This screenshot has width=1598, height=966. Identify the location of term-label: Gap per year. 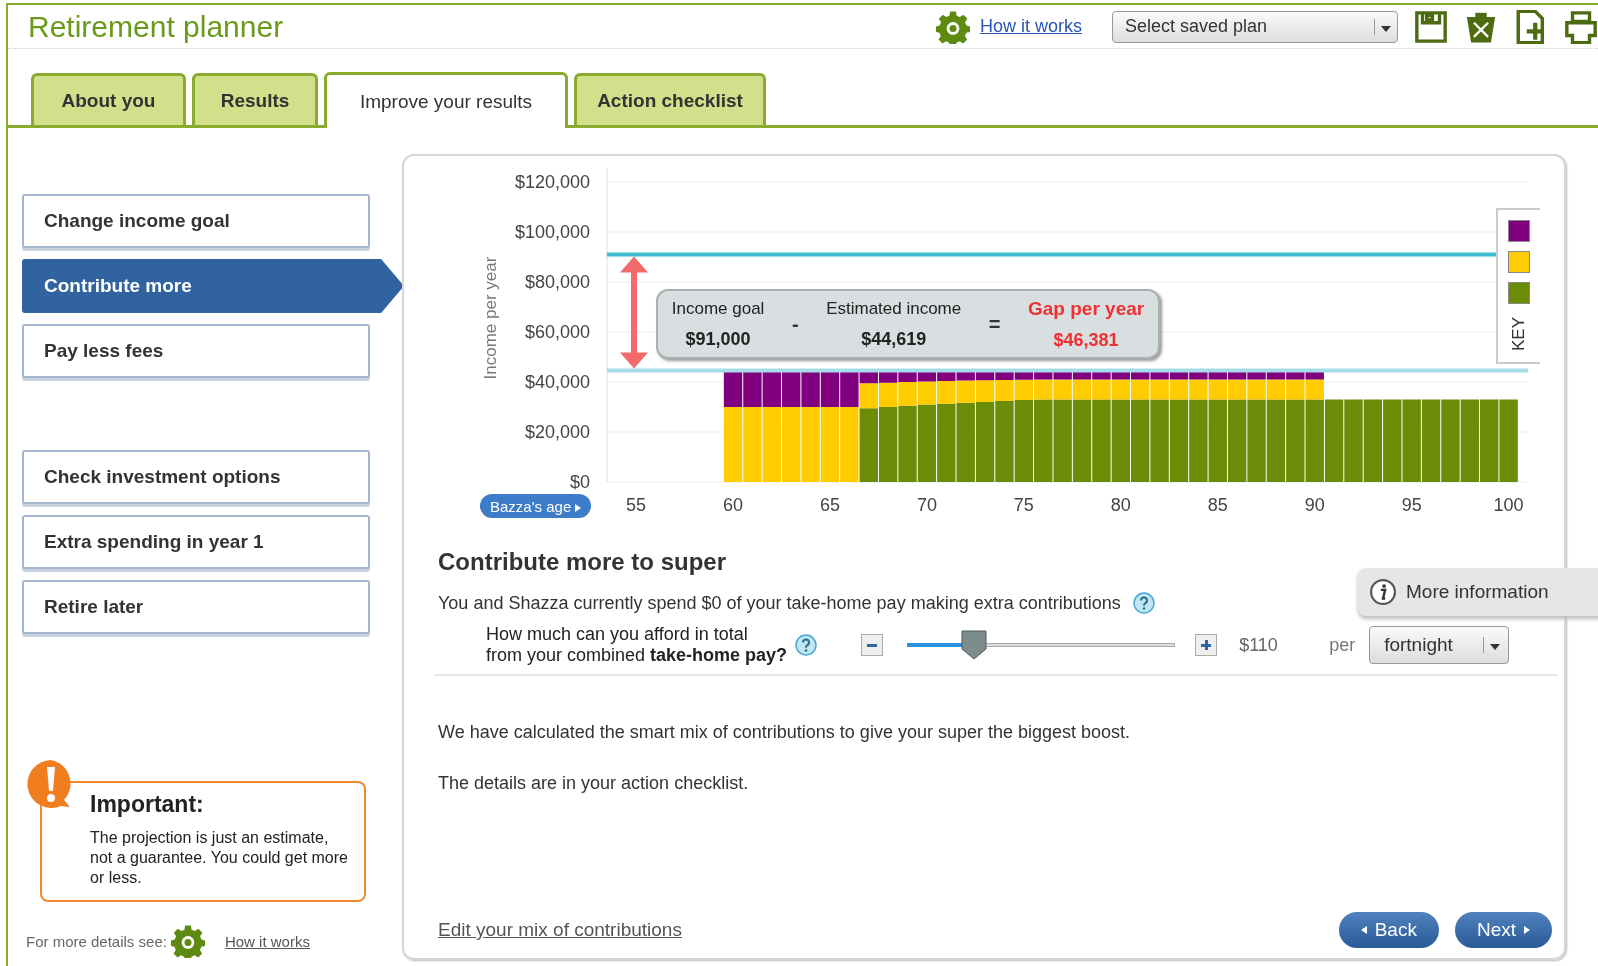
(1086, 308).